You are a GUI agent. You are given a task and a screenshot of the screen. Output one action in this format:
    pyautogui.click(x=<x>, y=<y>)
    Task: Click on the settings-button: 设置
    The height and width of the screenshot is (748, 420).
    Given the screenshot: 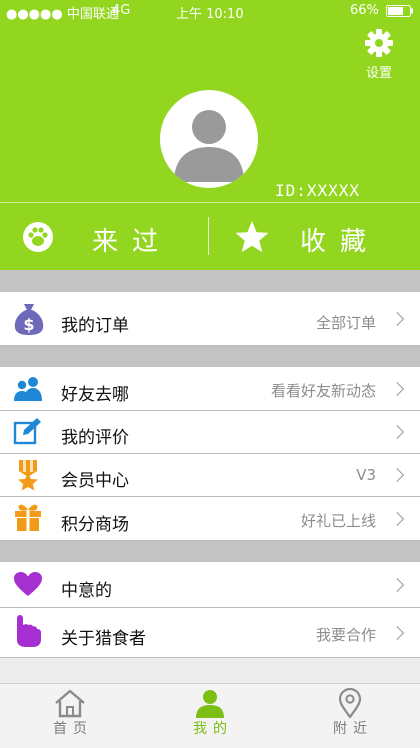 What is the action you would take?
    pyautogui.click(x=379, y=54)
    